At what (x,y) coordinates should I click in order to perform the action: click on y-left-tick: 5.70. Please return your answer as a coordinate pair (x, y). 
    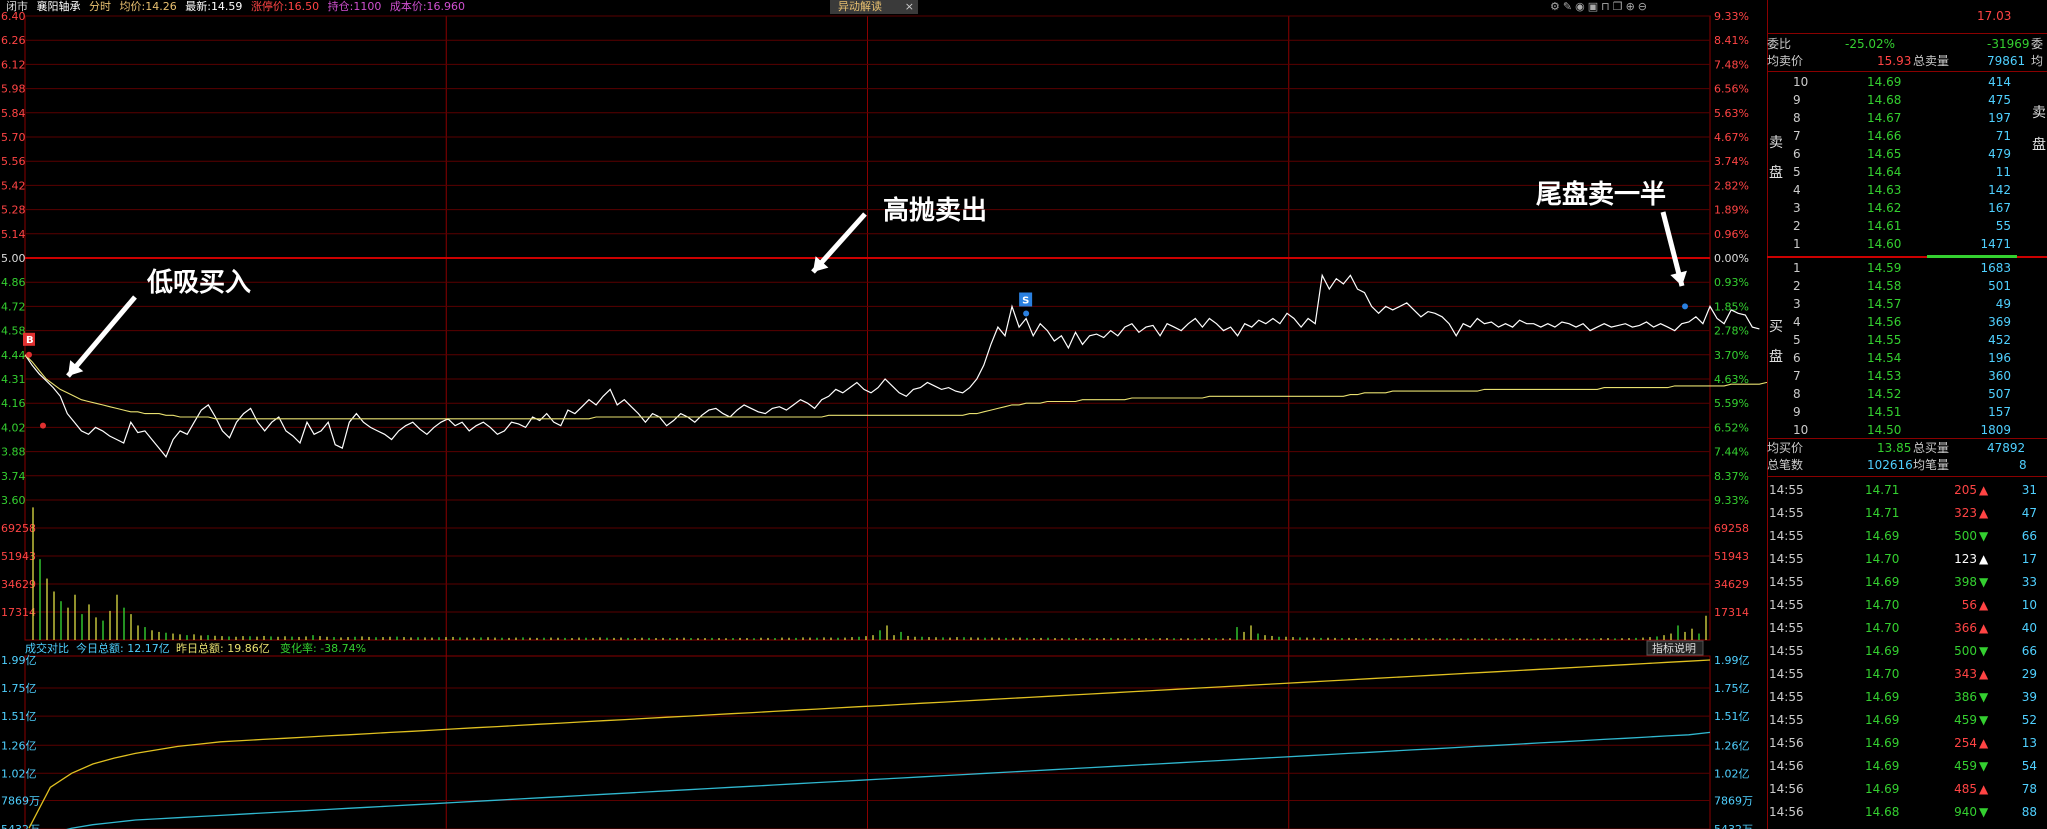
    Looking at the image, I should click on (13, 137).